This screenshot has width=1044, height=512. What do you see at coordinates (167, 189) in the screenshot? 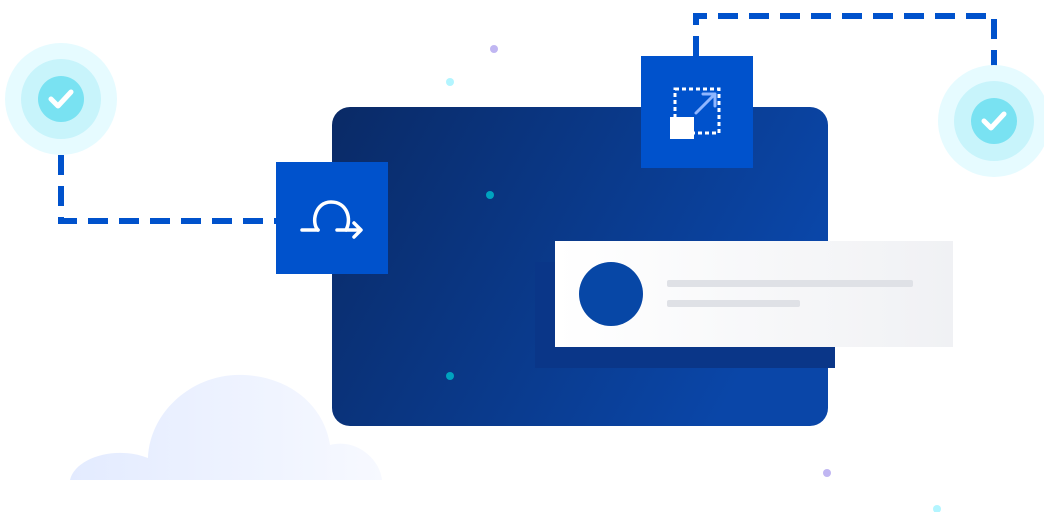
I see `dashed-connector-left` at bounding box center [167, 189].